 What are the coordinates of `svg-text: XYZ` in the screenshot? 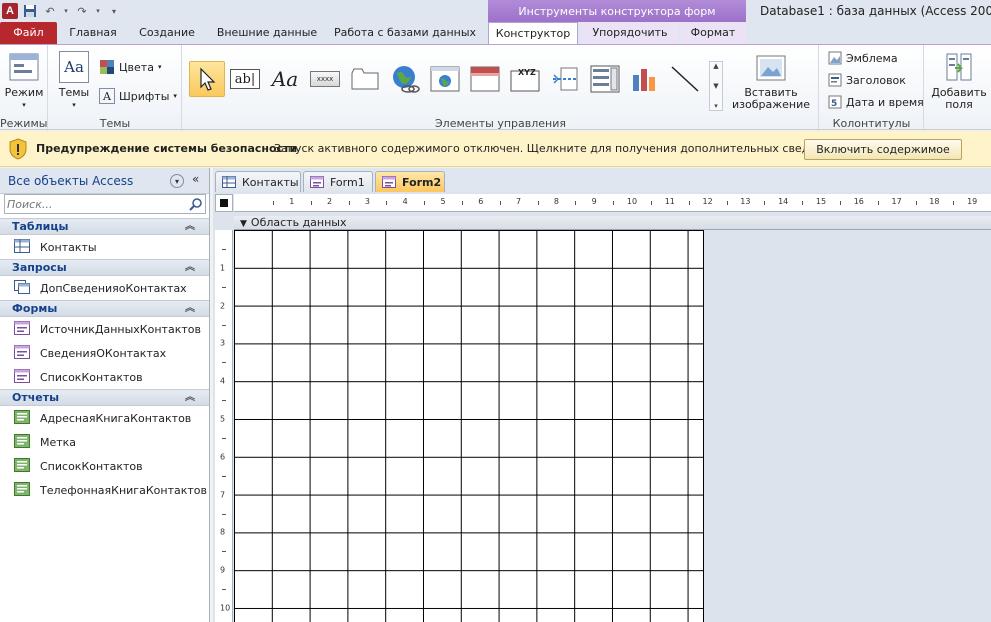 It's located at (527, 72).